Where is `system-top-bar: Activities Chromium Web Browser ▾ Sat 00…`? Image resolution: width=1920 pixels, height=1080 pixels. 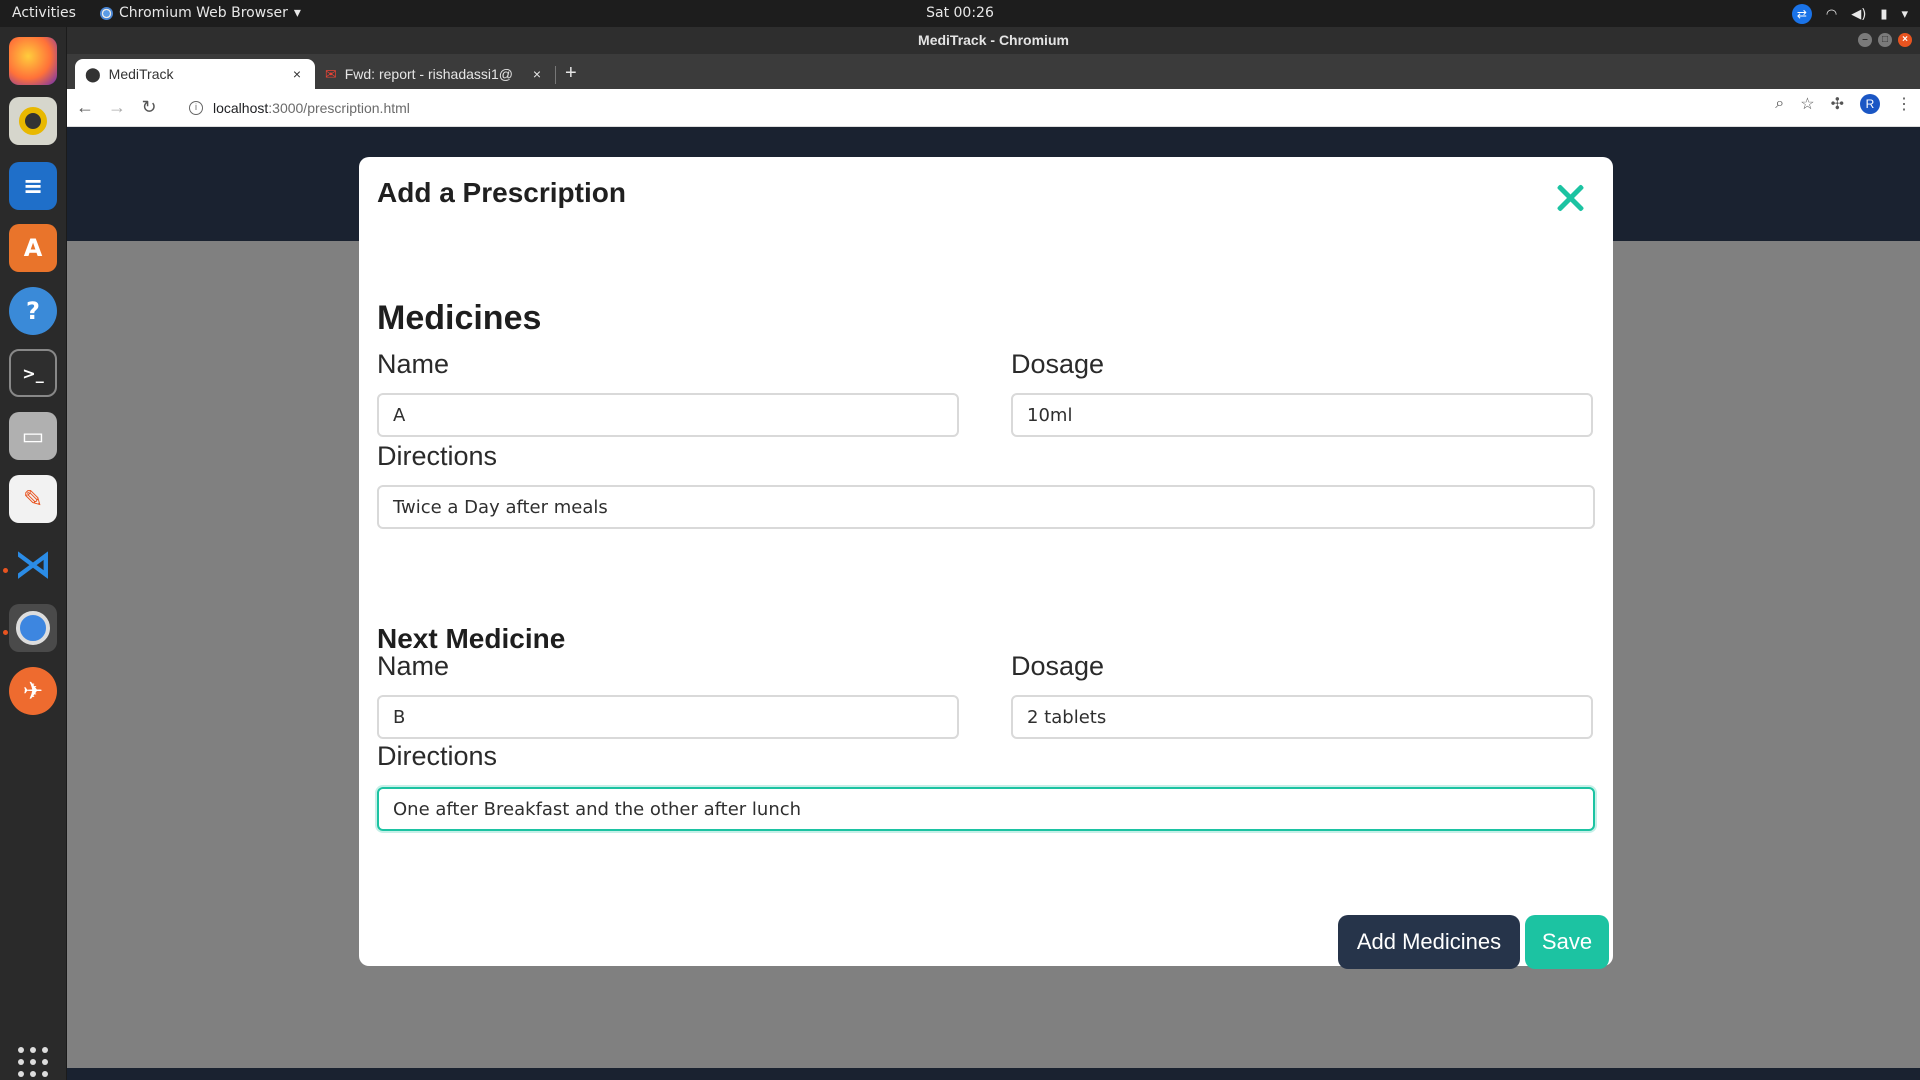 system-top-bar: Activities Chromium Web Browser ▾ Sat 00… is located at coordinates (960, 13).